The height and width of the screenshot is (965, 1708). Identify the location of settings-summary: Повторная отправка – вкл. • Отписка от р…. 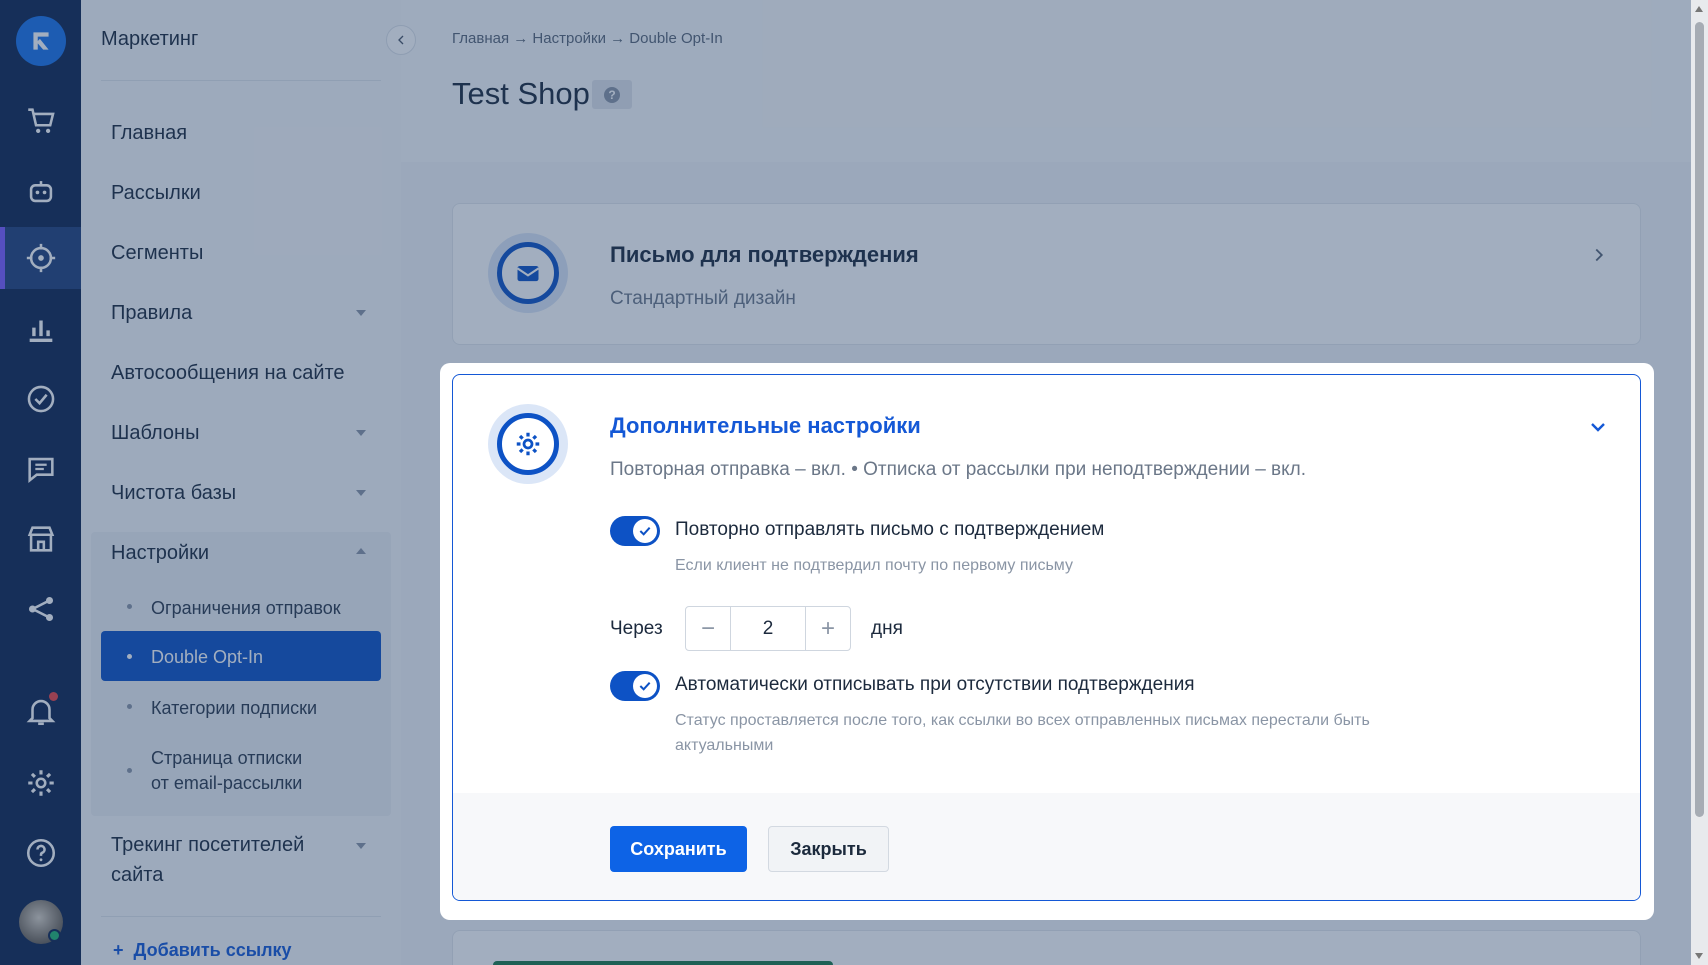
(958, 469).